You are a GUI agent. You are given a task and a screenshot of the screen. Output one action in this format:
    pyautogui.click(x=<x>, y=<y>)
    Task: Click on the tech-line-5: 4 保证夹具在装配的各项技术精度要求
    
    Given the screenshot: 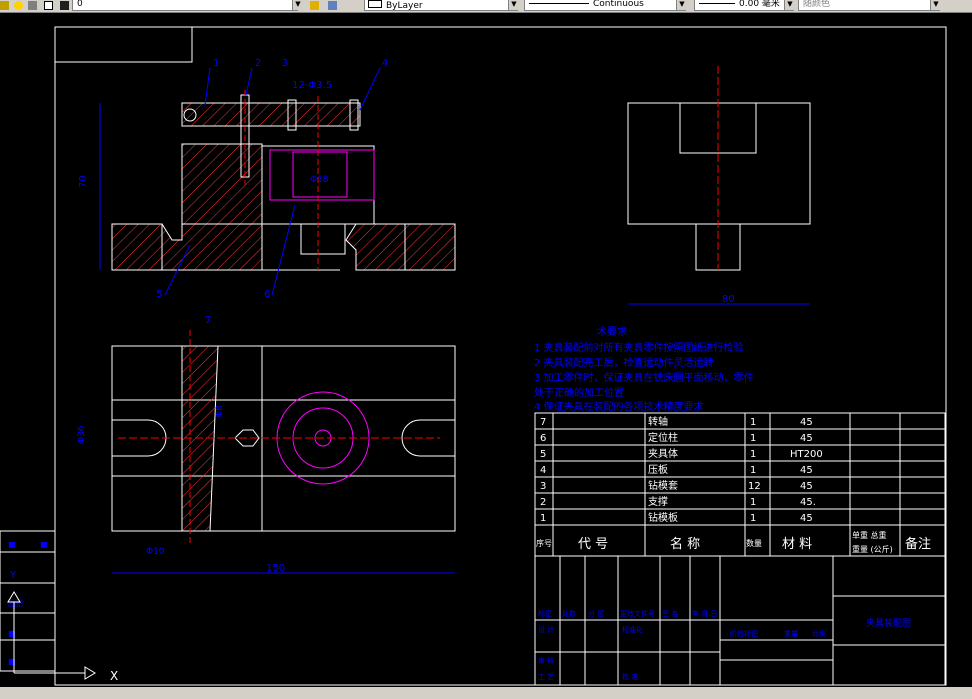 What is the action you would take?
    pyautogui.click(x=619, y=406)
    